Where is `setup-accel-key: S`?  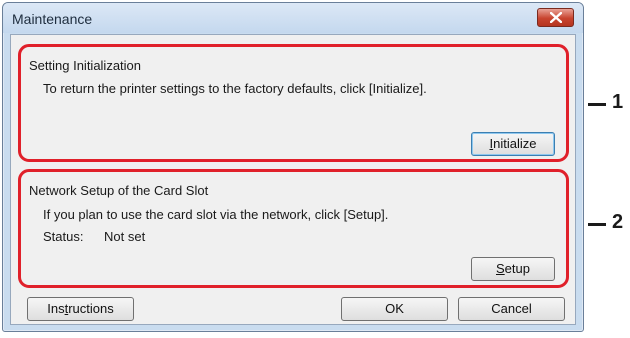 setup-accel-key: S is located at coordinates (500, 268).